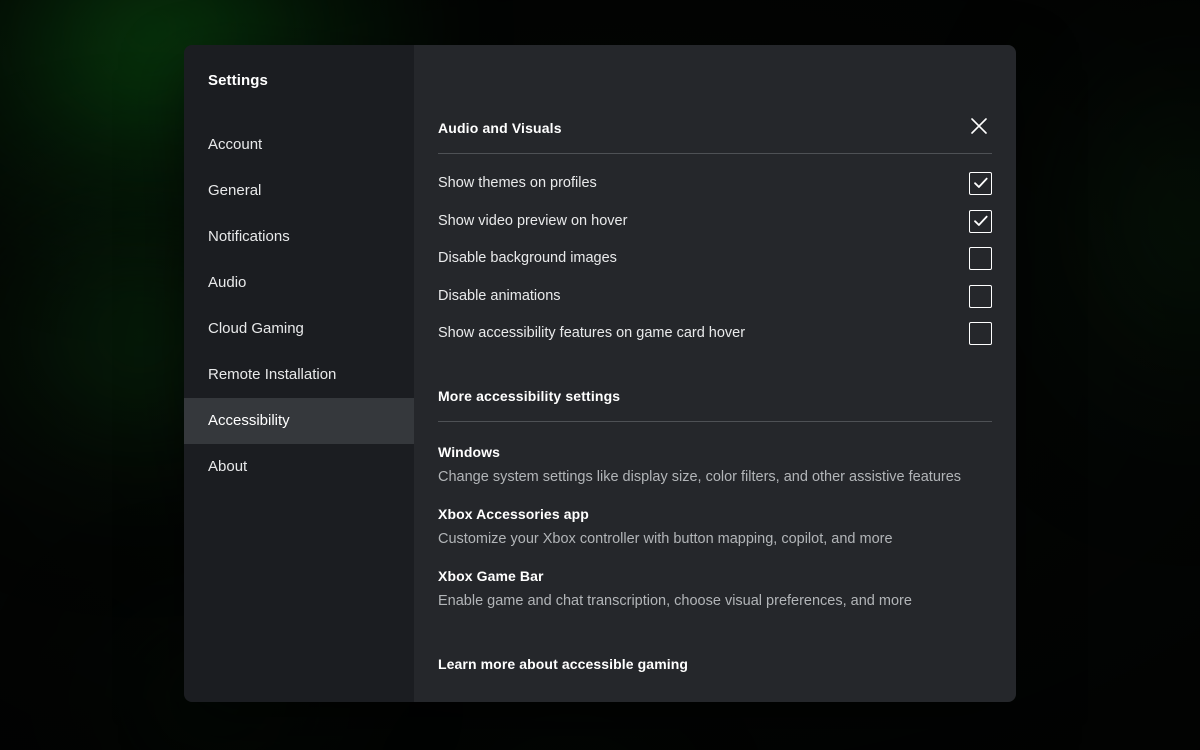 This screenshot has height=750, width=1200. Describe the element at coordinates (980, 333) in the screenshot. I see `checkbox-show-accessibility-features-on-game-card-hover` at that location.